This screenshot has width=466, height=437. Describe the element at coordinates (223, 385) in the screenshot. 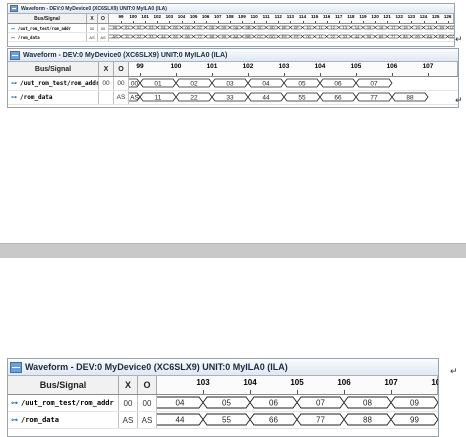

I see `column-header: Bus/Signal X O 103 104 105 106 107 108` at that location.